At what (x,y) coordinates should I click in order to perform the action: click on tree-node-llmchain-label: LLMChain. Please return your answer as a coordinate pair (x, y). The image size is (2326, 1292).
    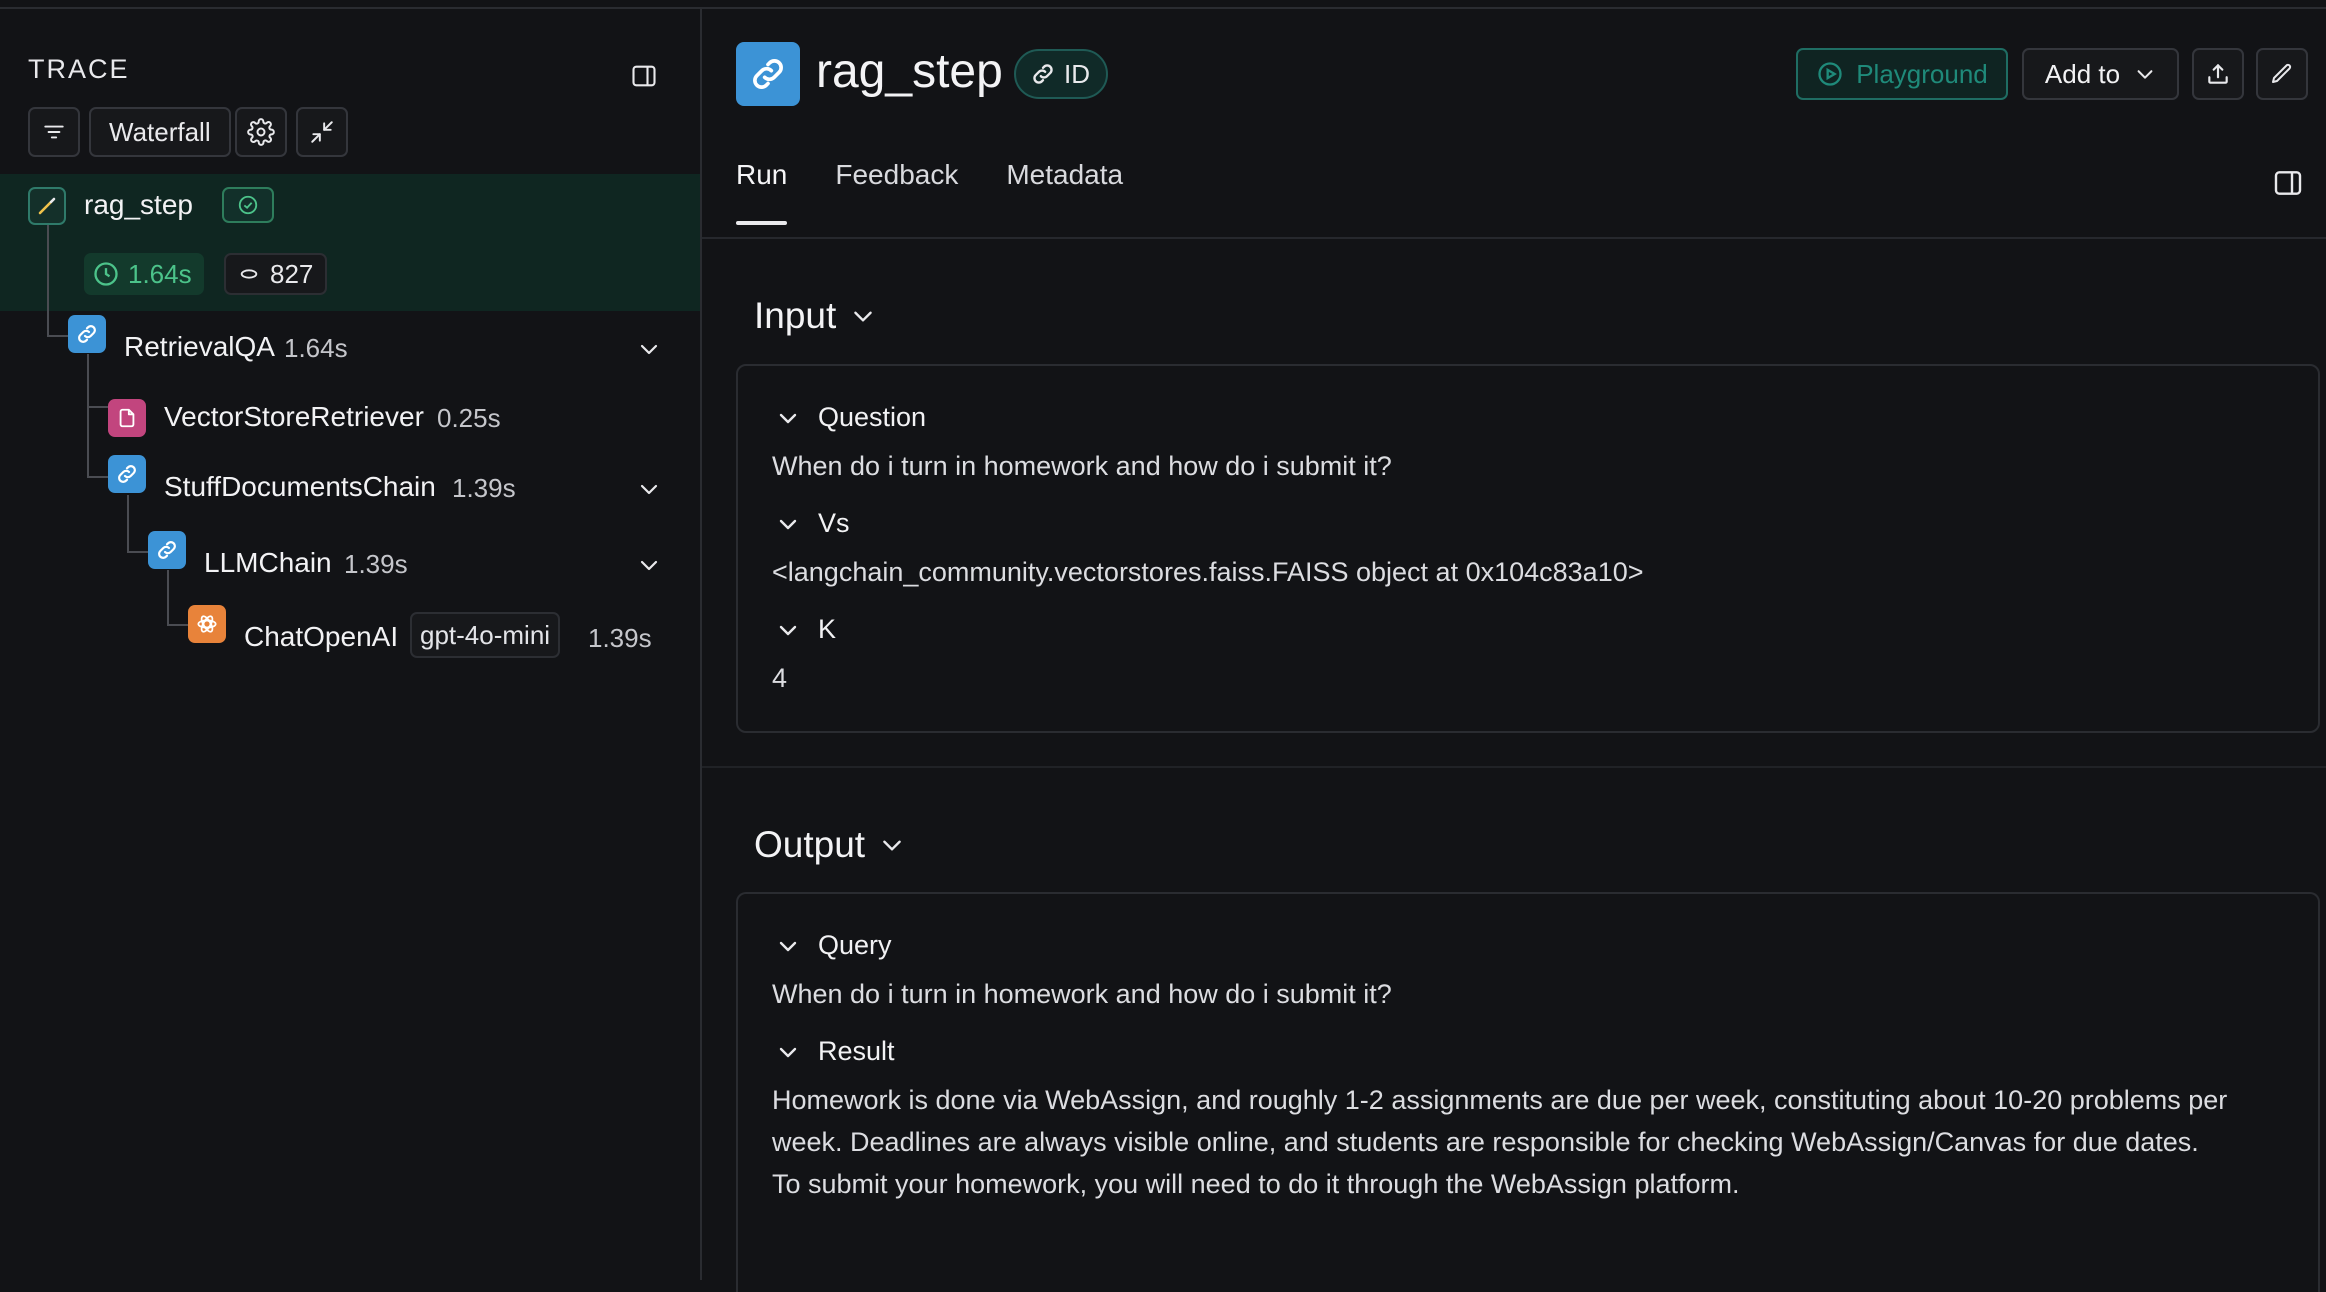
    Looking at the image, I should click on (268, 563).